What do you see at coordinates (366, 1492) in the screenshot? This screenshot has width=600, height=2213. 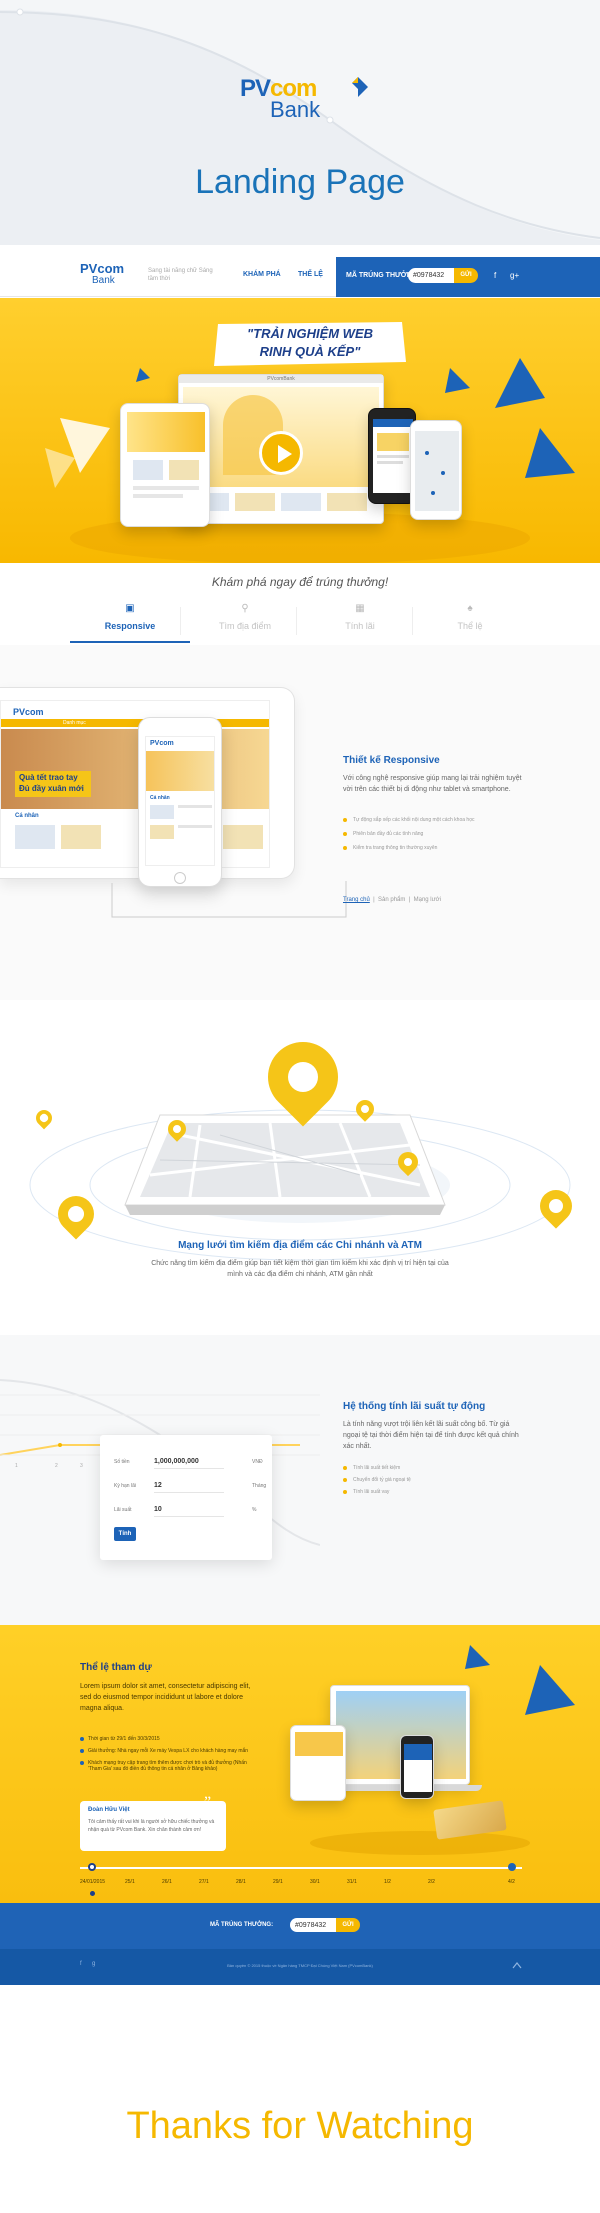 I see `interest-bullet: Tính lãi suất vay` at bounding box center [366, 1492].